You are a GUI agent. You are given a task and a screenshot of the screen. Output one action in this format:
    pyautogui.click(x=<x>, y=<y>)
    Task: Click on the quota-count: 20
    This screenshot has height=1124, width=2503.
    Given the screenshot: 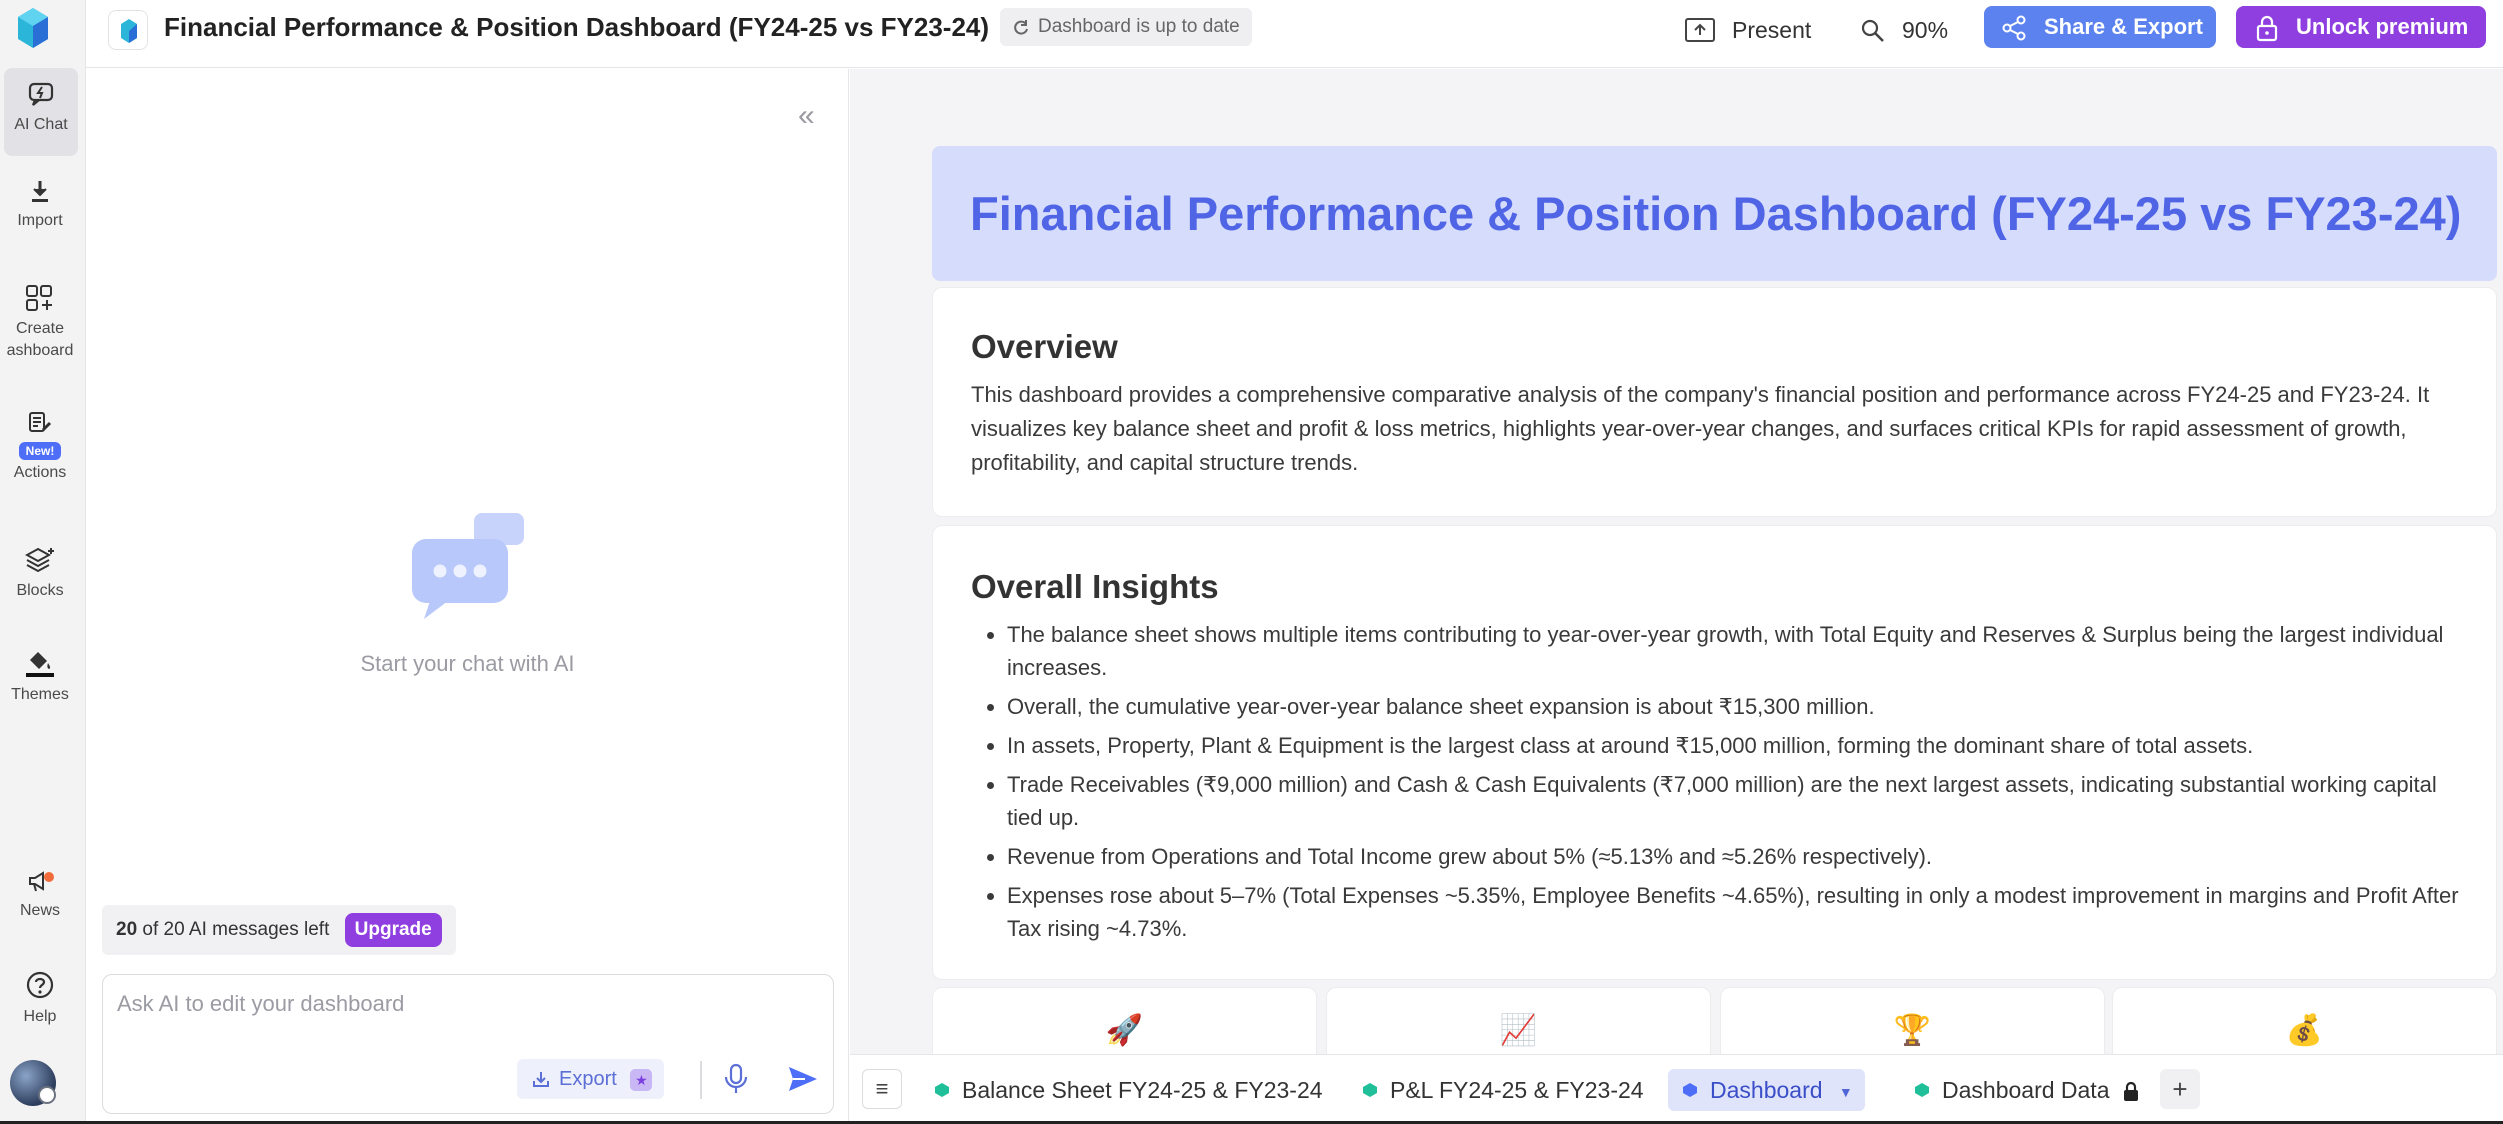 What is the action you would take?
    pyautogui.click(x=127, y=929)
    